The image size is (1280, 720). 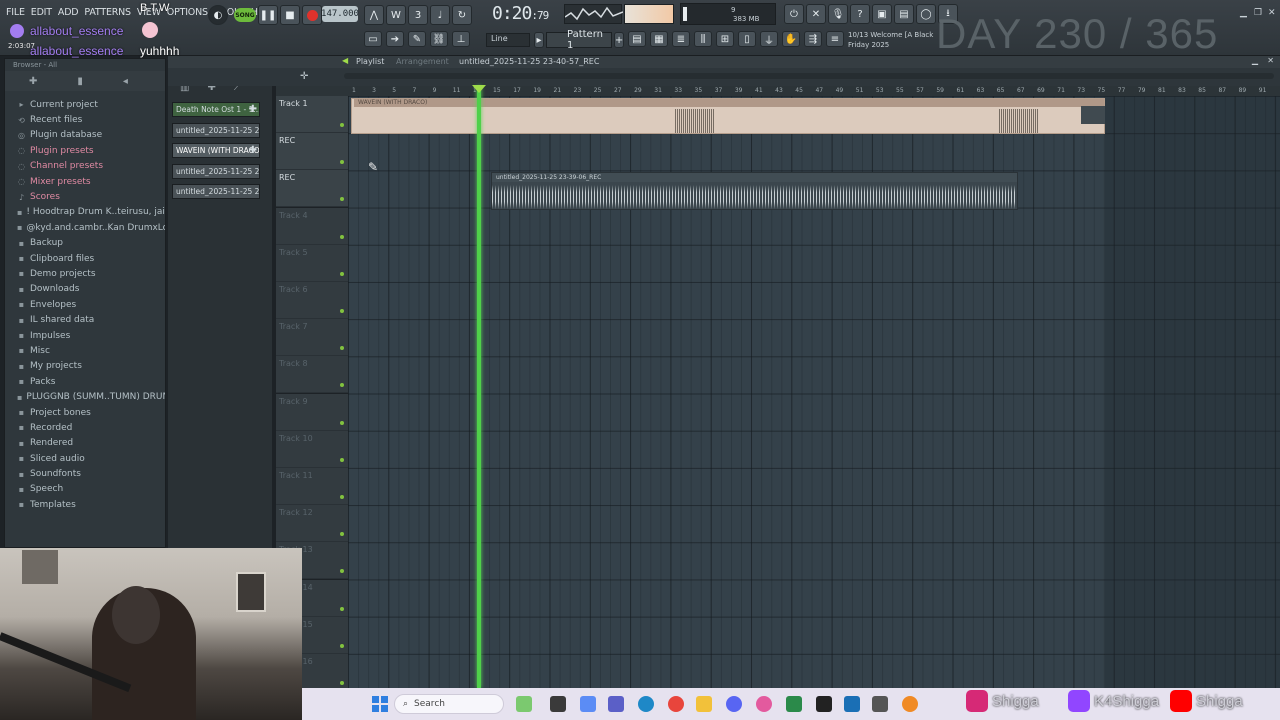 What do you see at coordinates (440, 15) in the screenshot?
I see `step-edit-icon: ♩` at bounding box center [440, 15].